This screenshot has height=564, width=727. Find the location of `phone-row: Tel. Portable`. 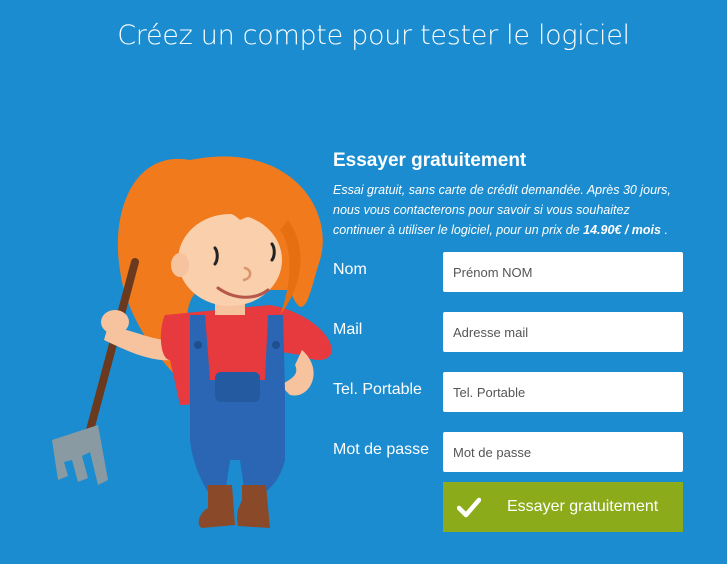

phone-row: Tel. Portable is located at coordinates (508, 392).